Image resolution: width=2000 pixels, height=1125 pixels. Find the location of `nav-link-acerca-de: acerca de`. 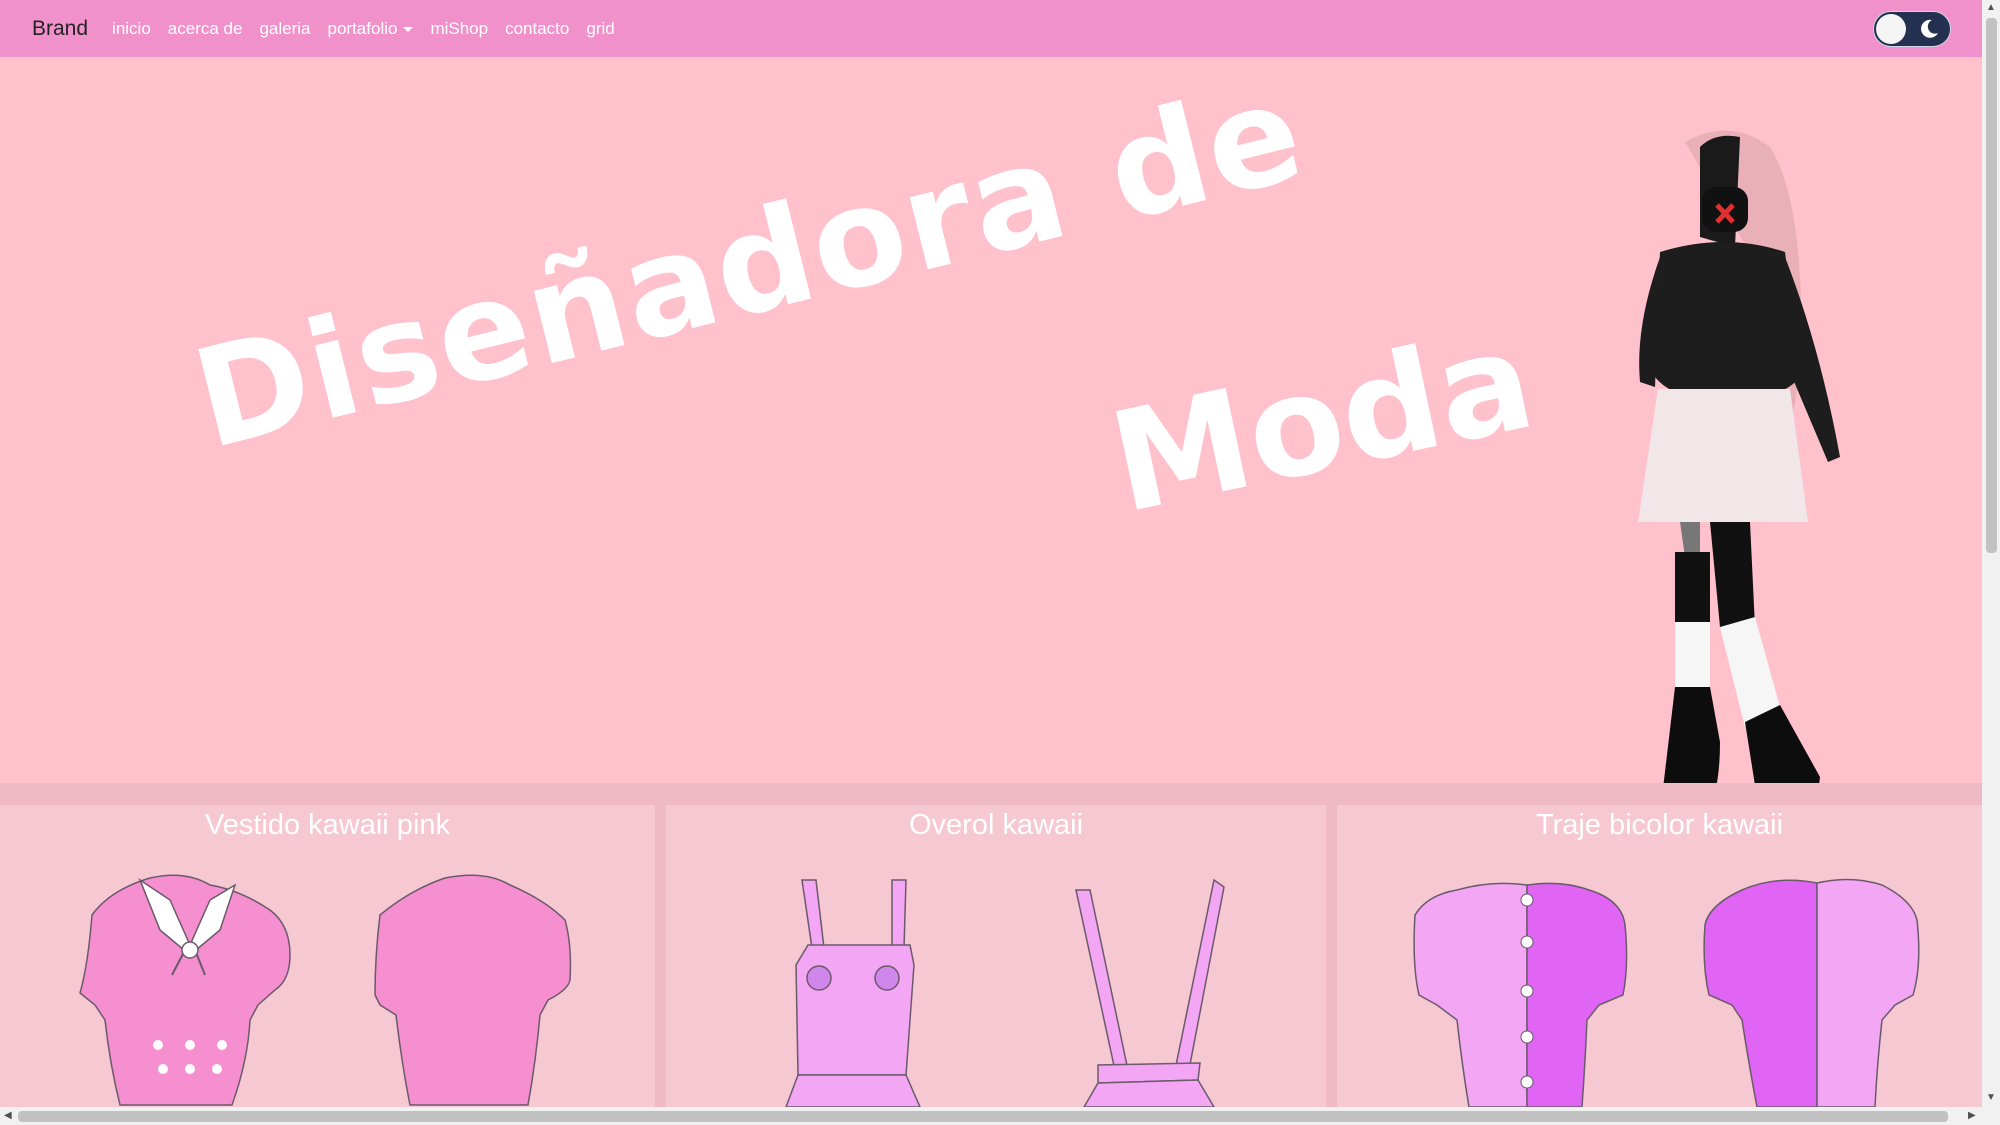

nav-link-acerca-de: acerca de is located at coordinates (205, 29).